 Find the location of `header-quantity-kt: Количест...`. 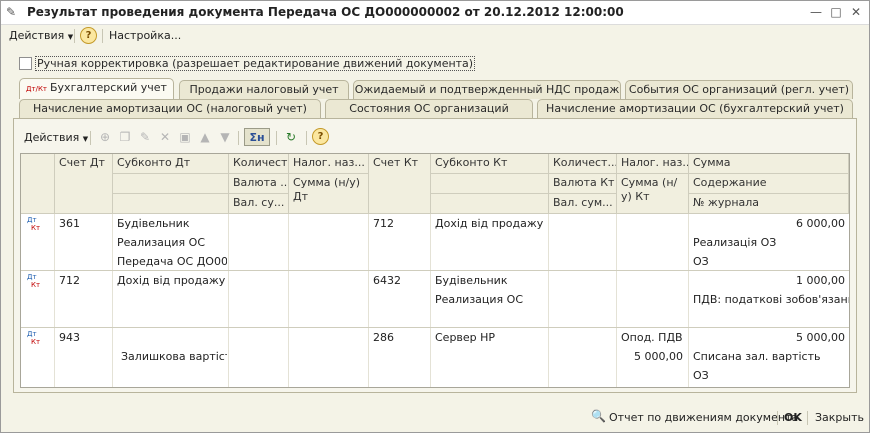

header-quantity-kt: Количест... is located at coordinates (583, 164).